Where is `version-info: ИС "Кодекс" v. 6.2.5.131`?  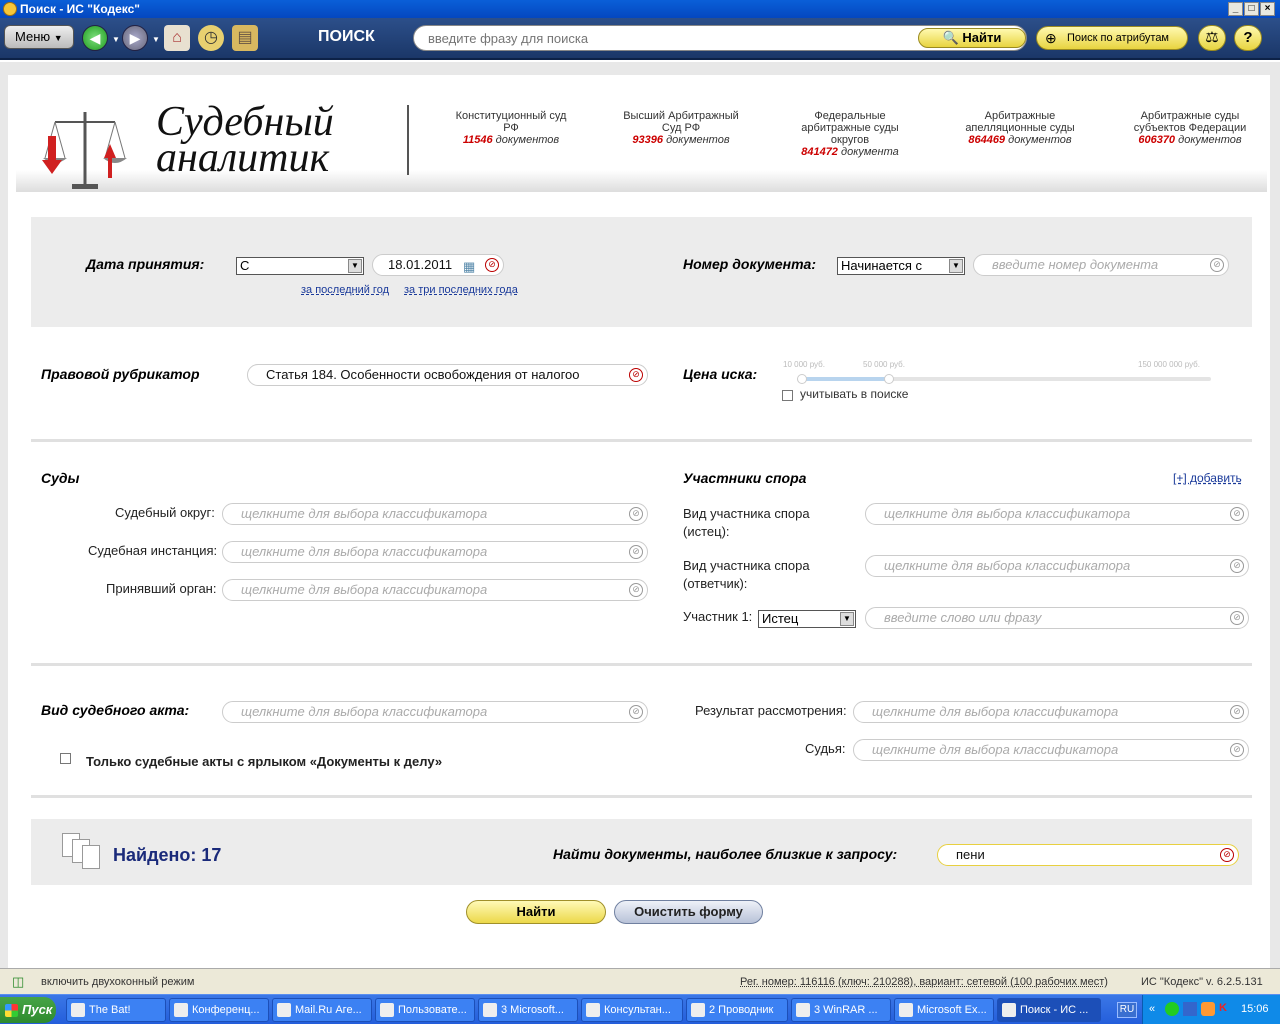 version-info: ИС "Кодекс" v. 6.2.5.131 is located at coordinates (1202, 982).